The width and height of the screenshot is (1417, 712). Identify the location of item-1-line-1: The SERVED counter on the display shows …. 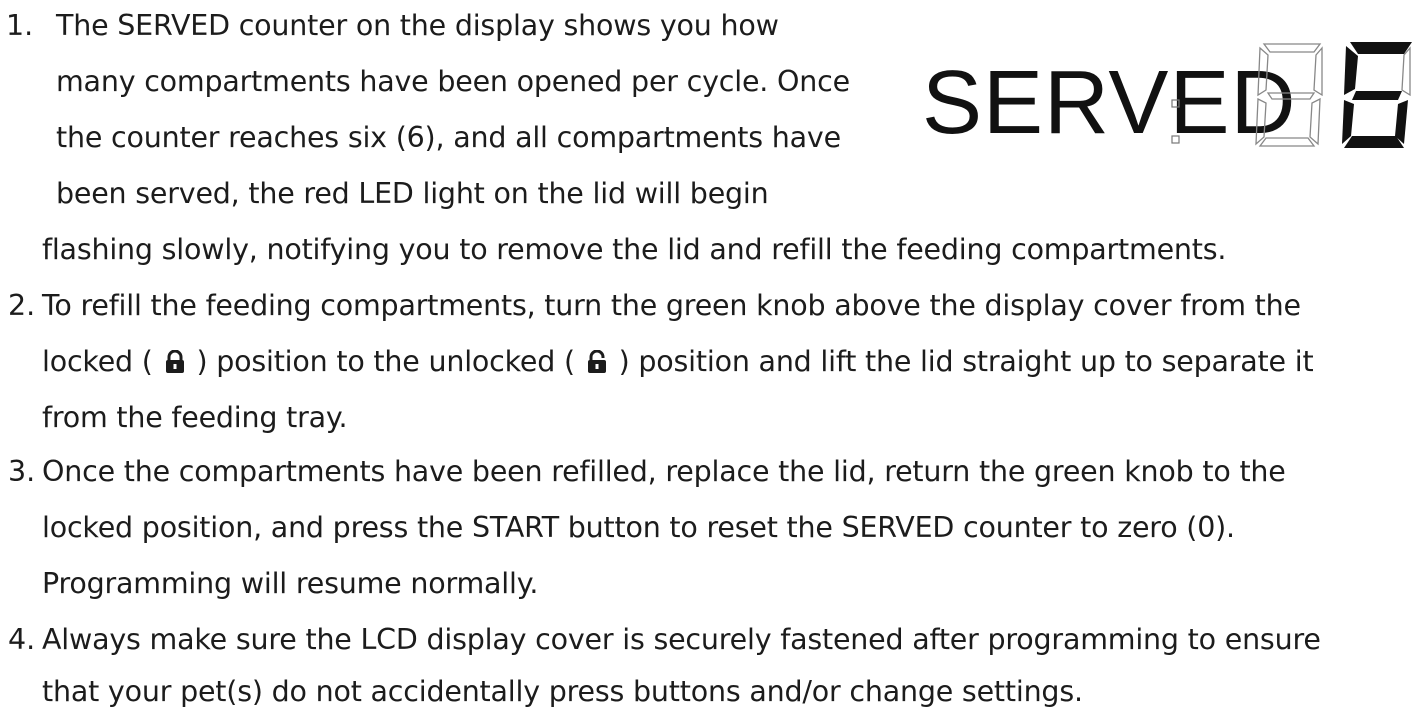
(417, 25).